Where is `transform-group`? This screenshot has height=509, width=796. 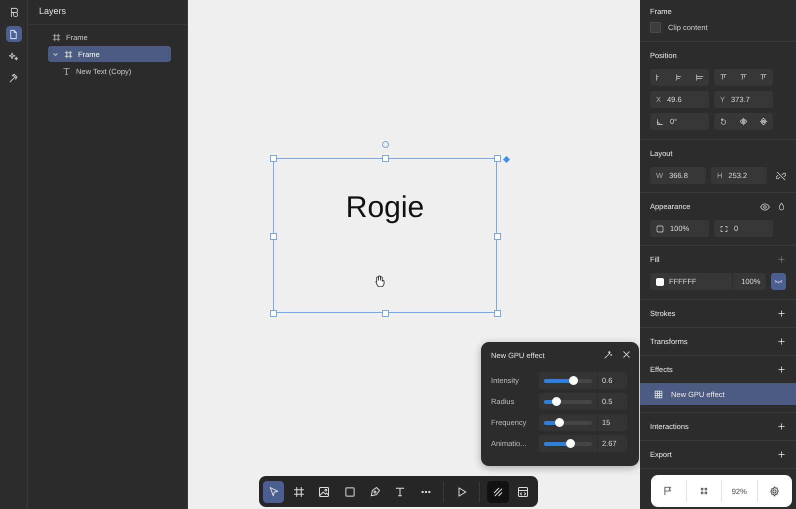 transform-group is located at coordinates (743, 121).